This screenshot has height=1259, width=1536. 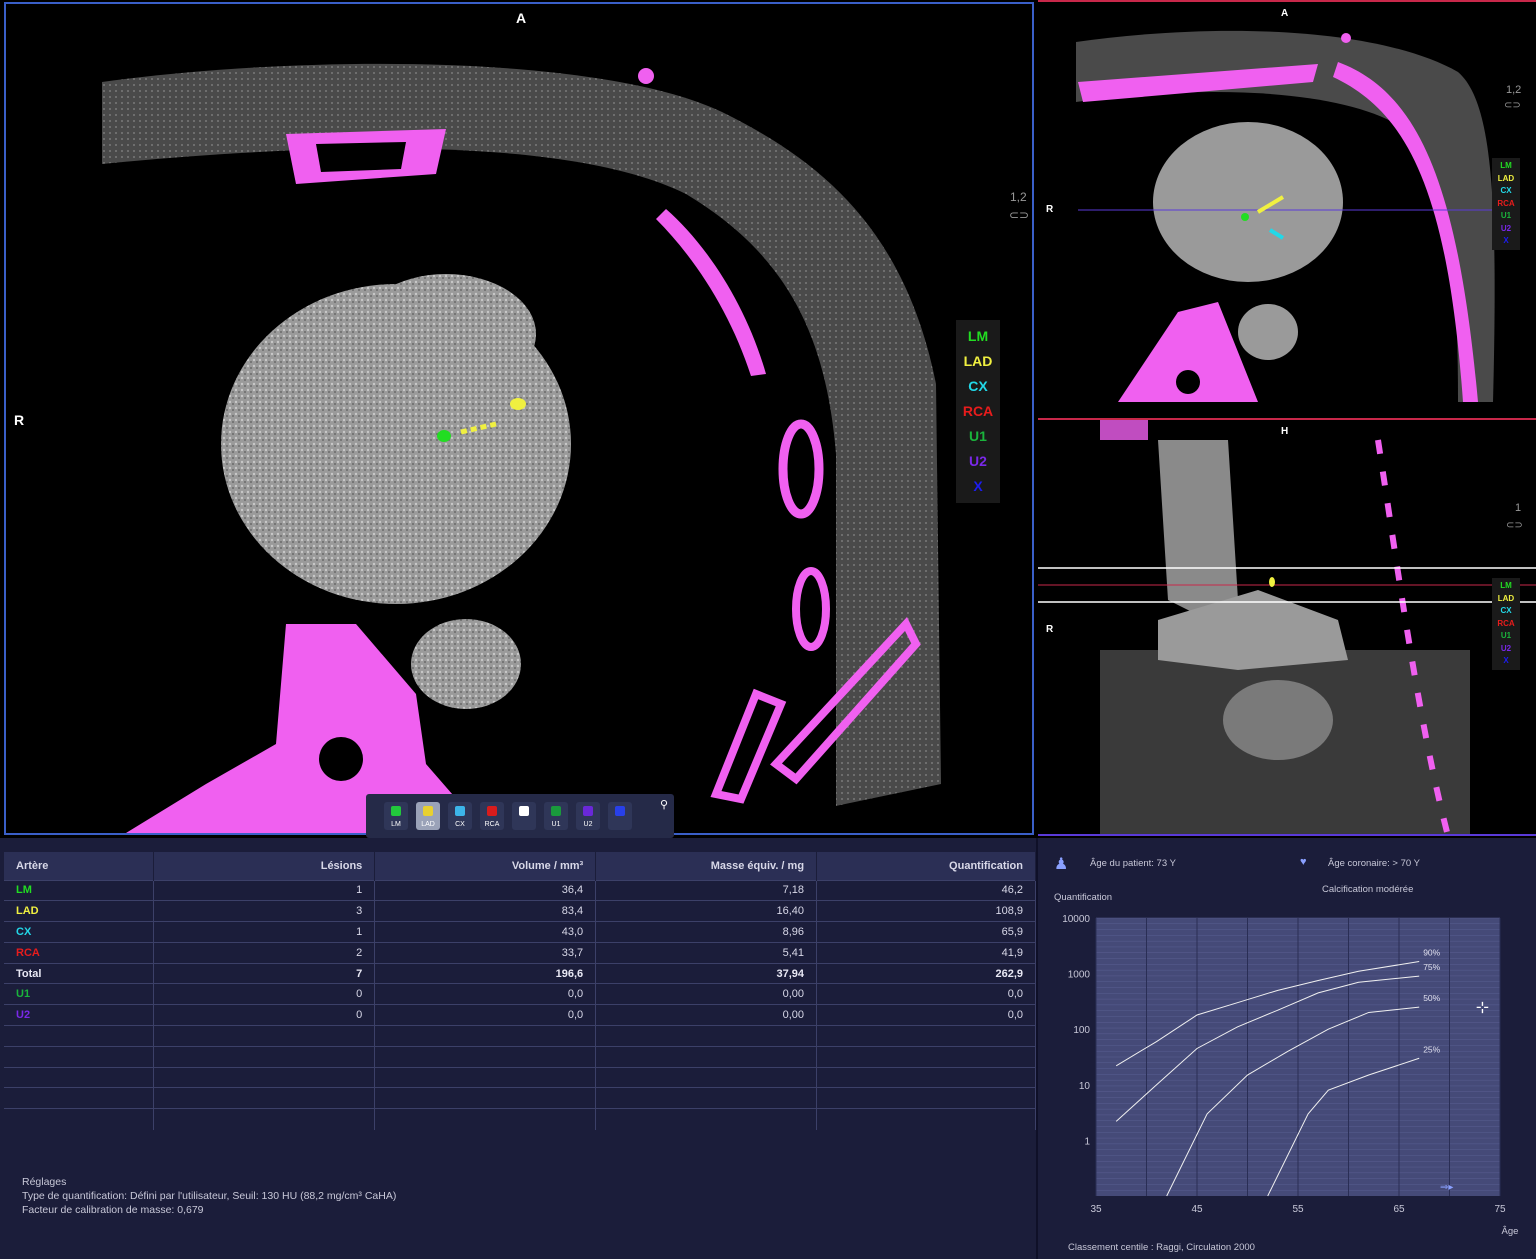 What do you see at coordinates (1506, 648) in the screenshot?
I see `legend-item-u2: U2` at bounding box center [1506, 648].